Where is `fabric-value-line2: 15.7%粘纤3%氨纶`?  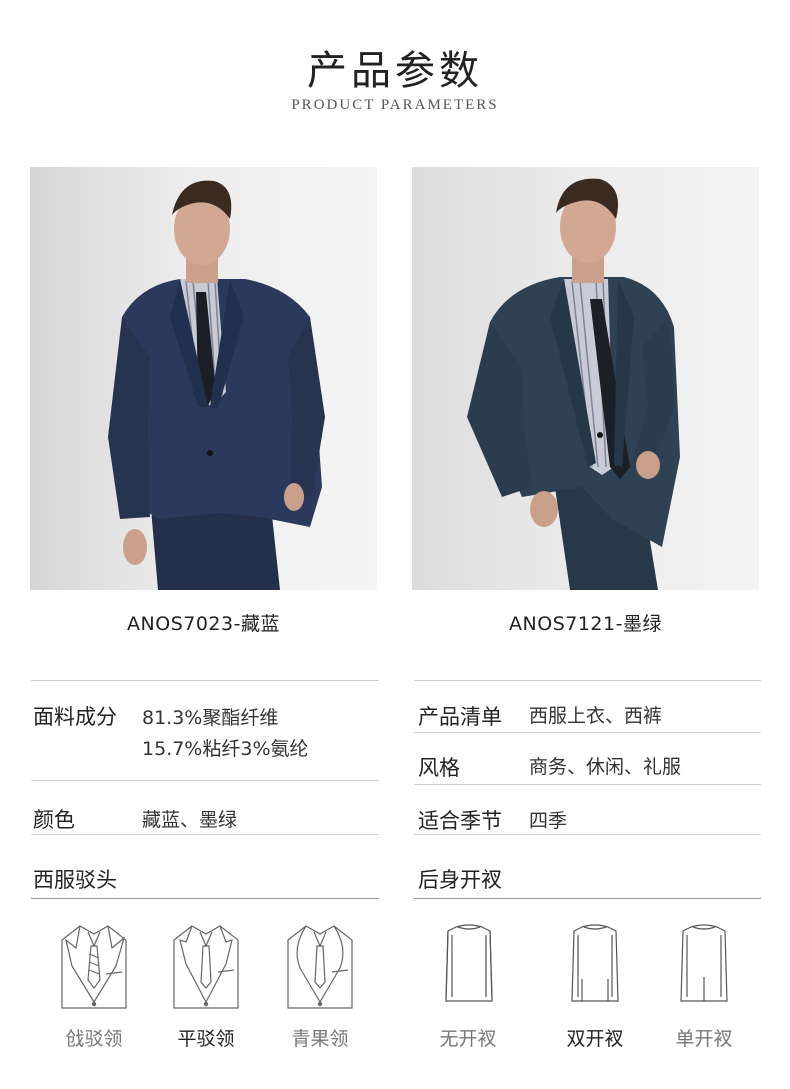
fabric-value-line2: 15.7%粘纤3%氨纶 is located at coordinates (225, 749).